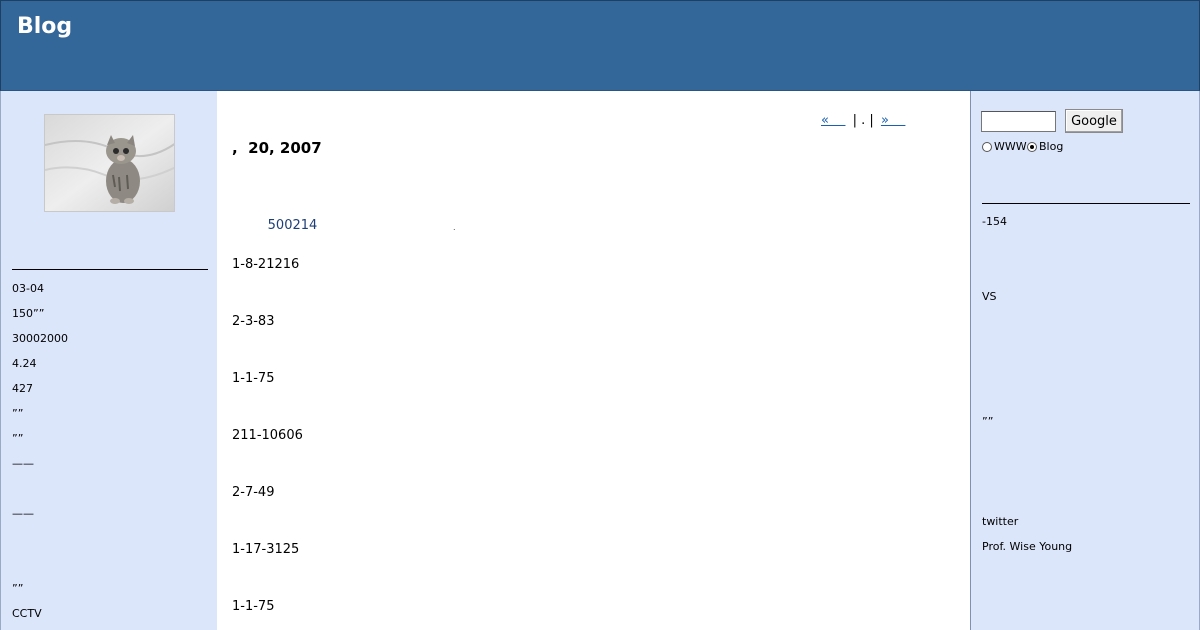 Image resolution: width=1200 pixels, height=630 pixels. Describe the element at coordinates (253, 492) in the screenshot. I see `post-text-line: 2-7-49` at that location.